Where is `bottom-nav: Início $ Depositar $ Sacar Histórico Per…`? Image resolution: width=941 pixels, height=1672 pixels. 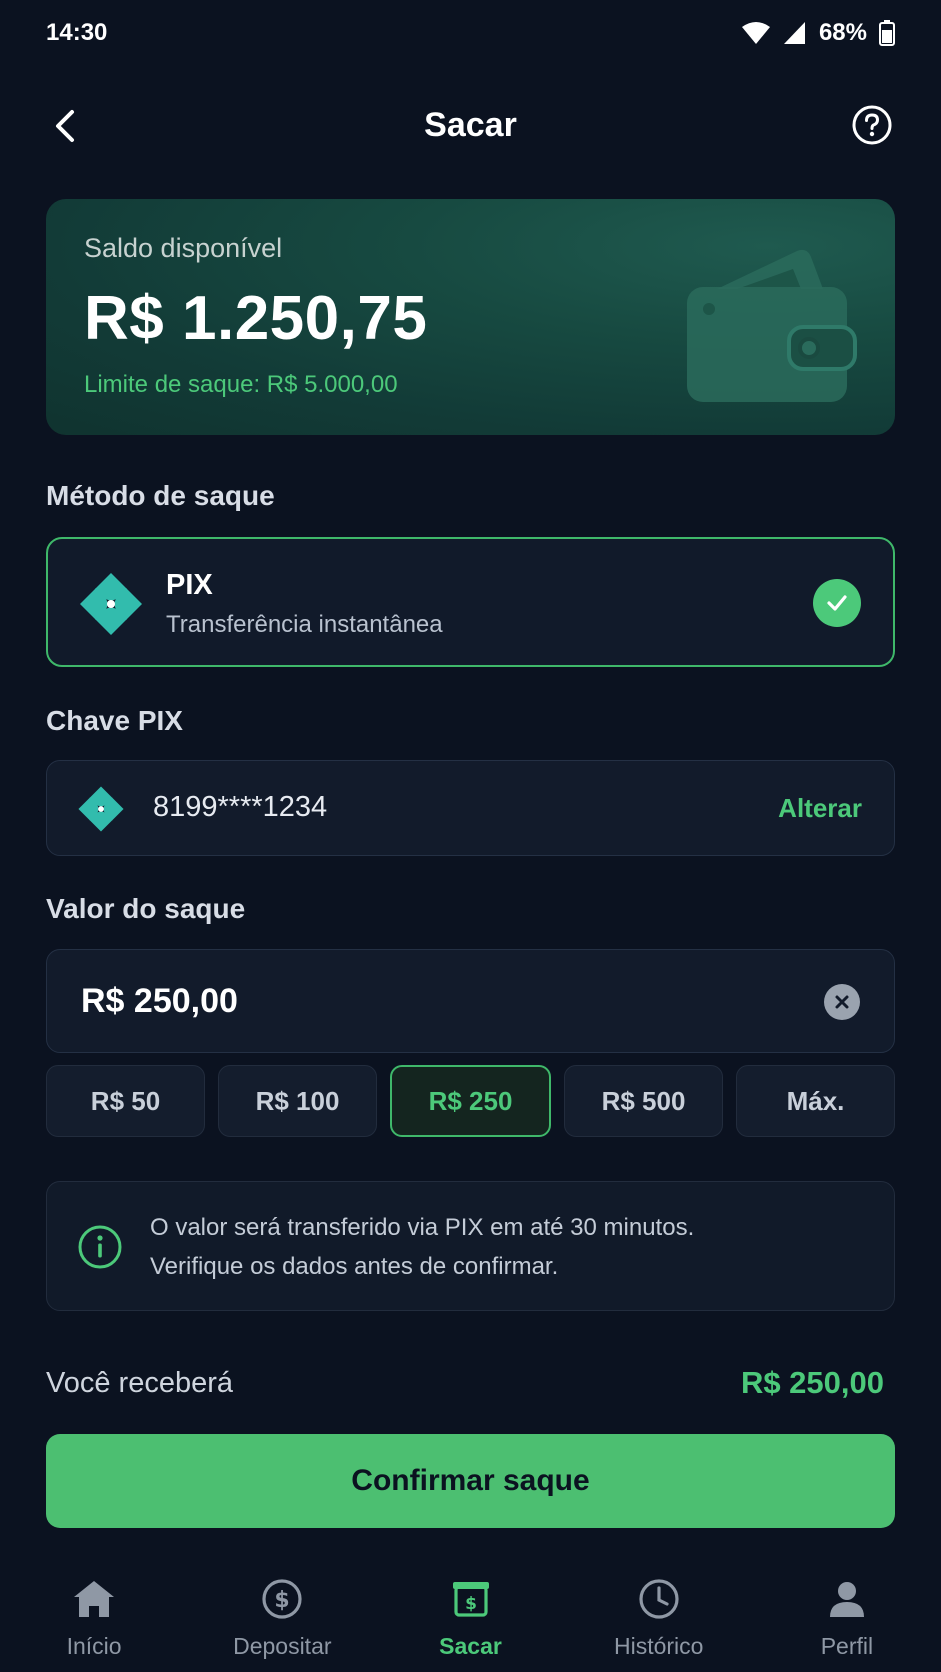 bottom-nav: Início $ Depositar $ Sacar Histórico Per… is located at coordinates (470, 1616).